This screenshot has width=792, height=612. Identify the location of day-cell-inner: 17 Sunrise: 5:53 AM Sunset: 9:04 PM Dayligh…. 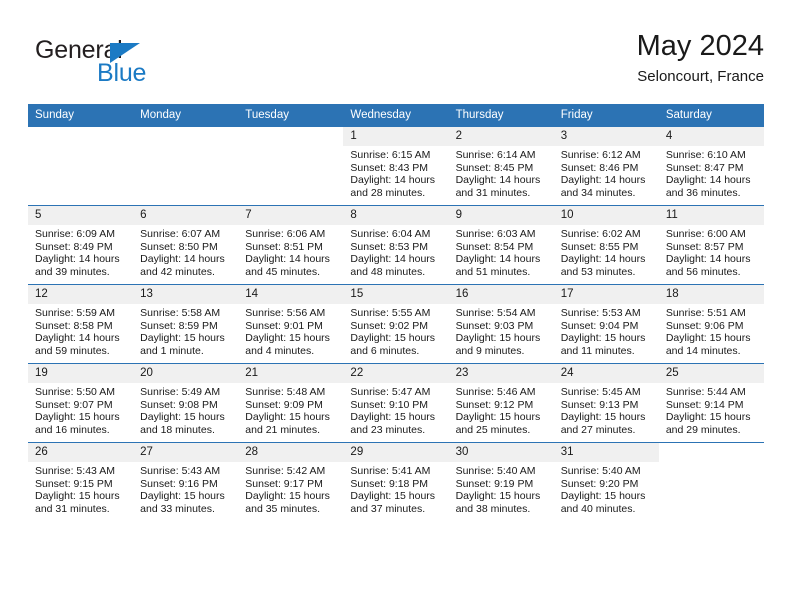
(606, 324).